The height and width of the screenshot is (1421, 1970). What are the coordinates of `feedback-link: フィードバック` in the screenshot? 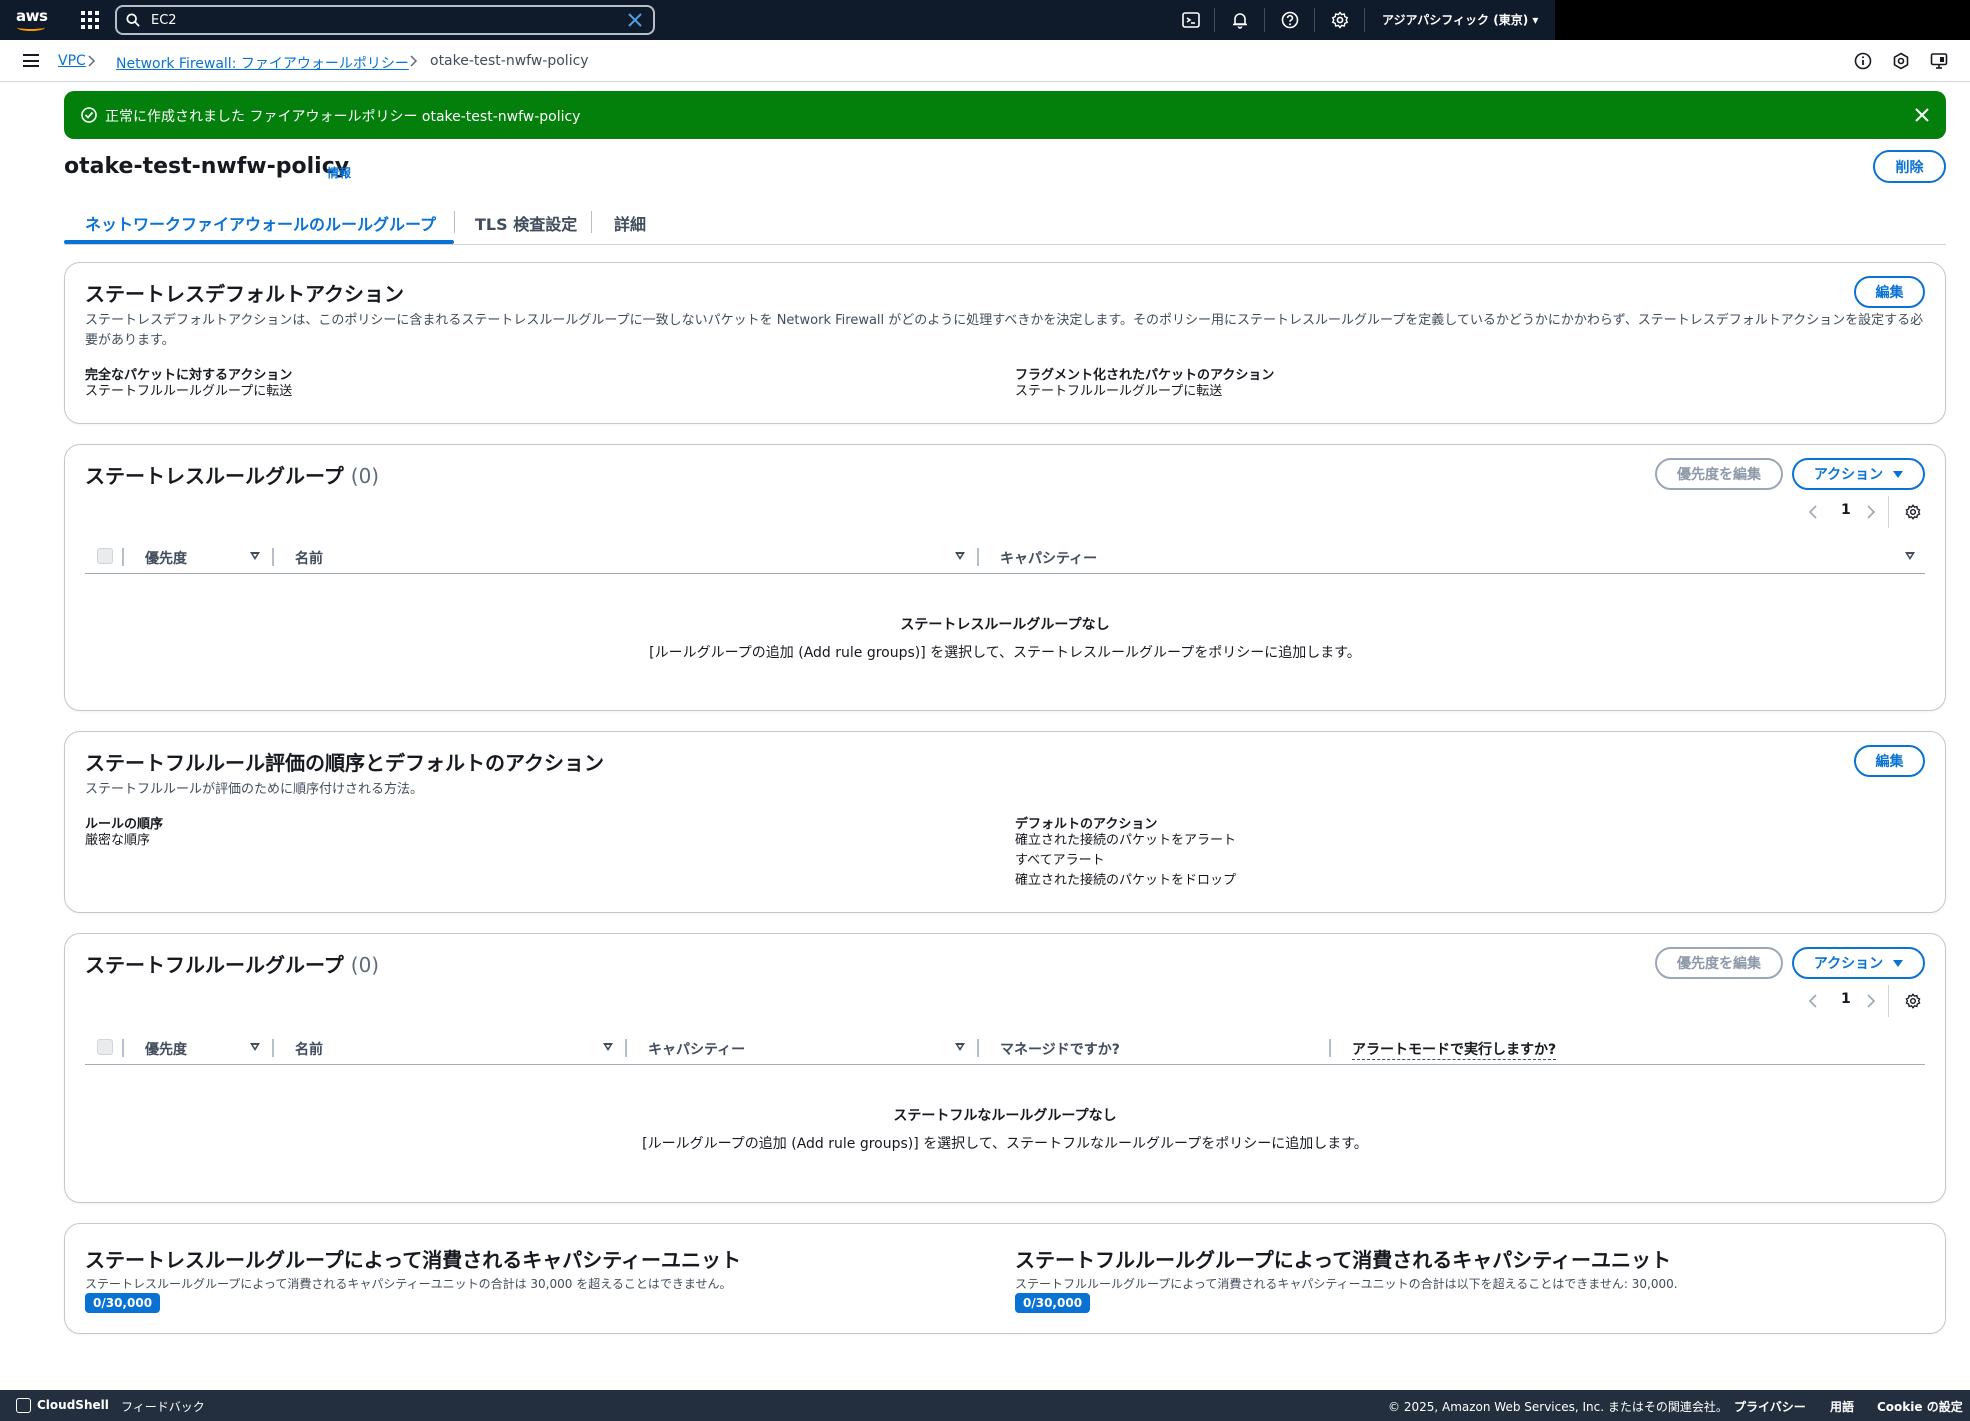 It's located at (163, 1406).